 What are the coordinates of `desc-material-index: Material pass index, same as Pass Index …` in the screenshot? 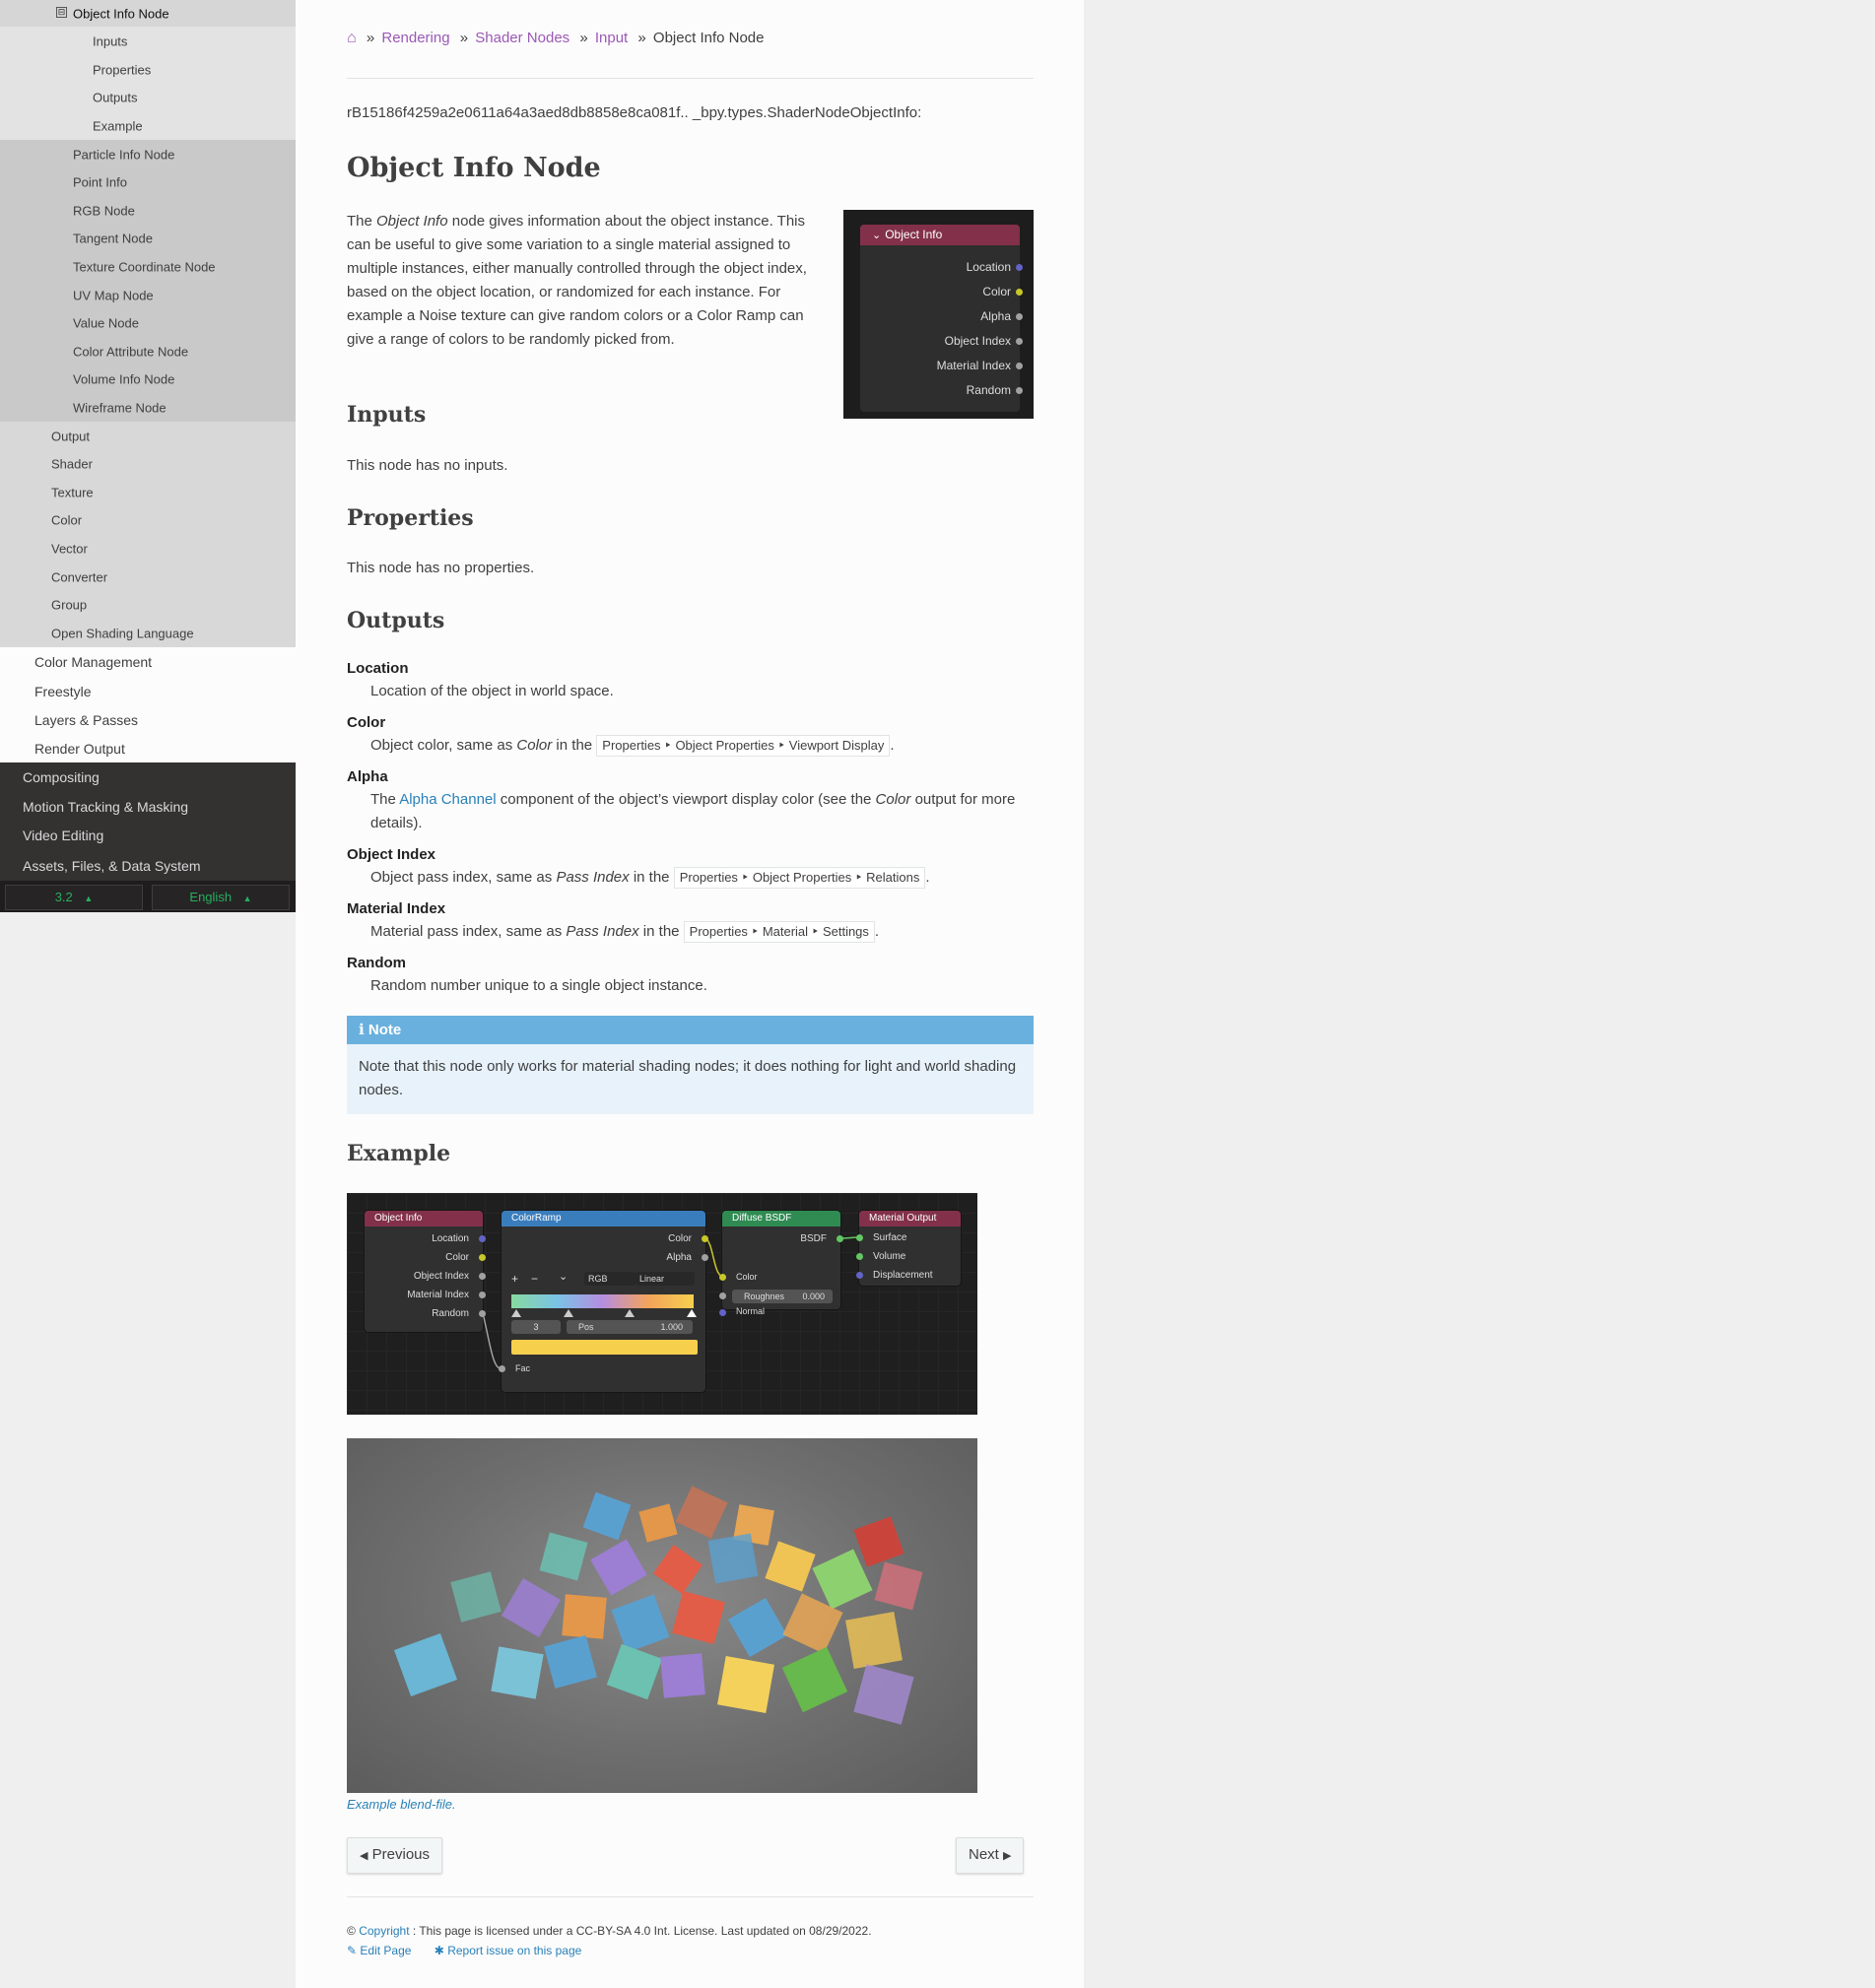 It's located at (702, 932).